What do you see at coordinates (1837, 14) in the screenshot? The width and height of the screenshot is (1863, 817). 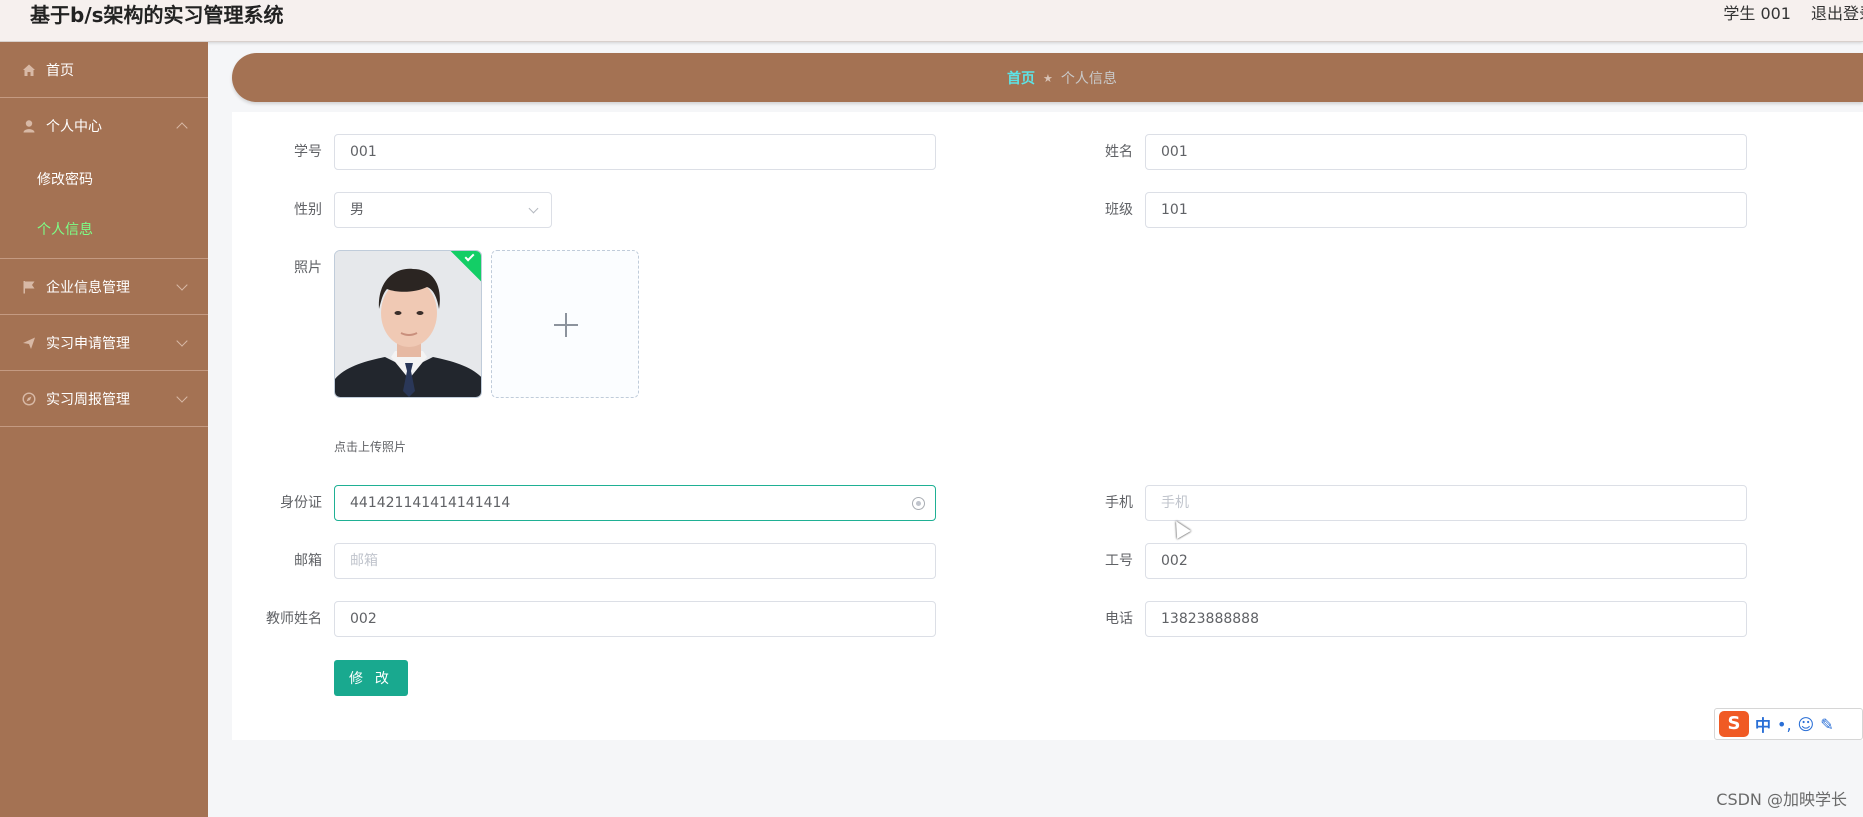 I see `logout-link: 退出登录` at bounding box center [1837, 14].